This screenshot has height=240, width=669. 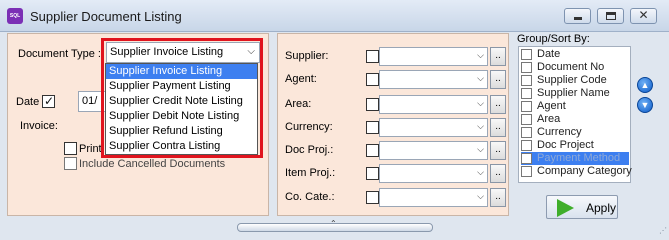 I want to click on filter-label: Supplier:, so click(x=307, y=56).